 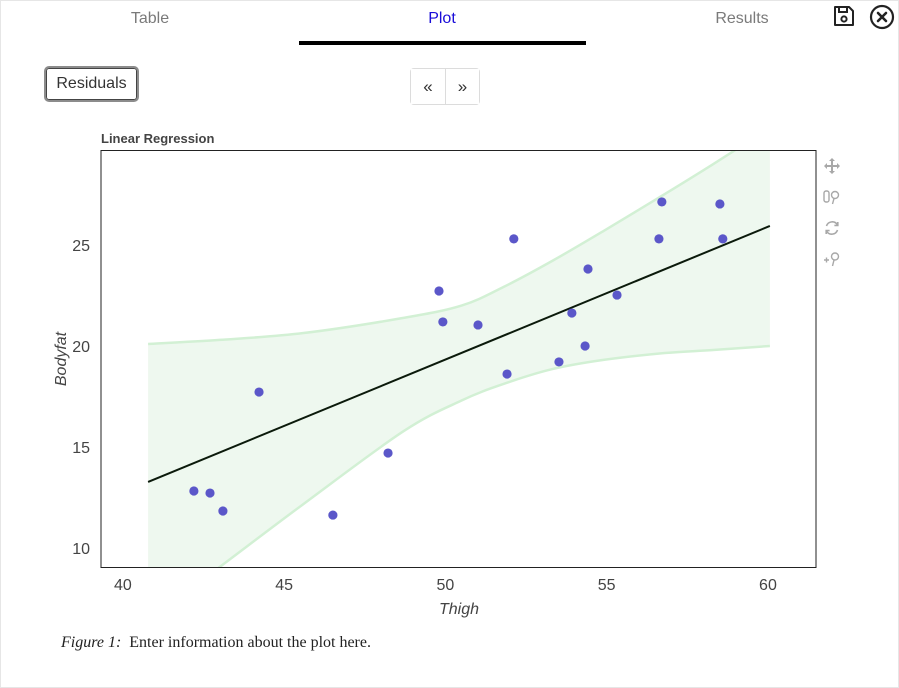 I want to click on zoom-in-icon, so click(x=832, y=259).